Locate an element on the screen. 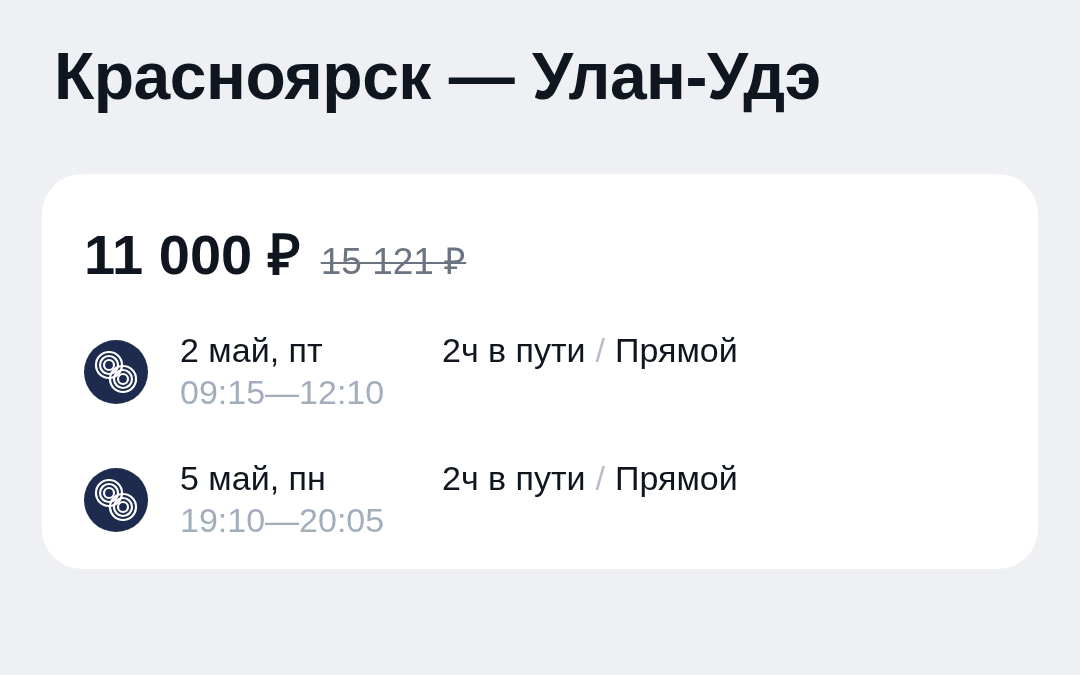 This screenshot has width=1080, height=675. route-title: Красноярск — Улан-Удэ is located at coordinates (438, 76).